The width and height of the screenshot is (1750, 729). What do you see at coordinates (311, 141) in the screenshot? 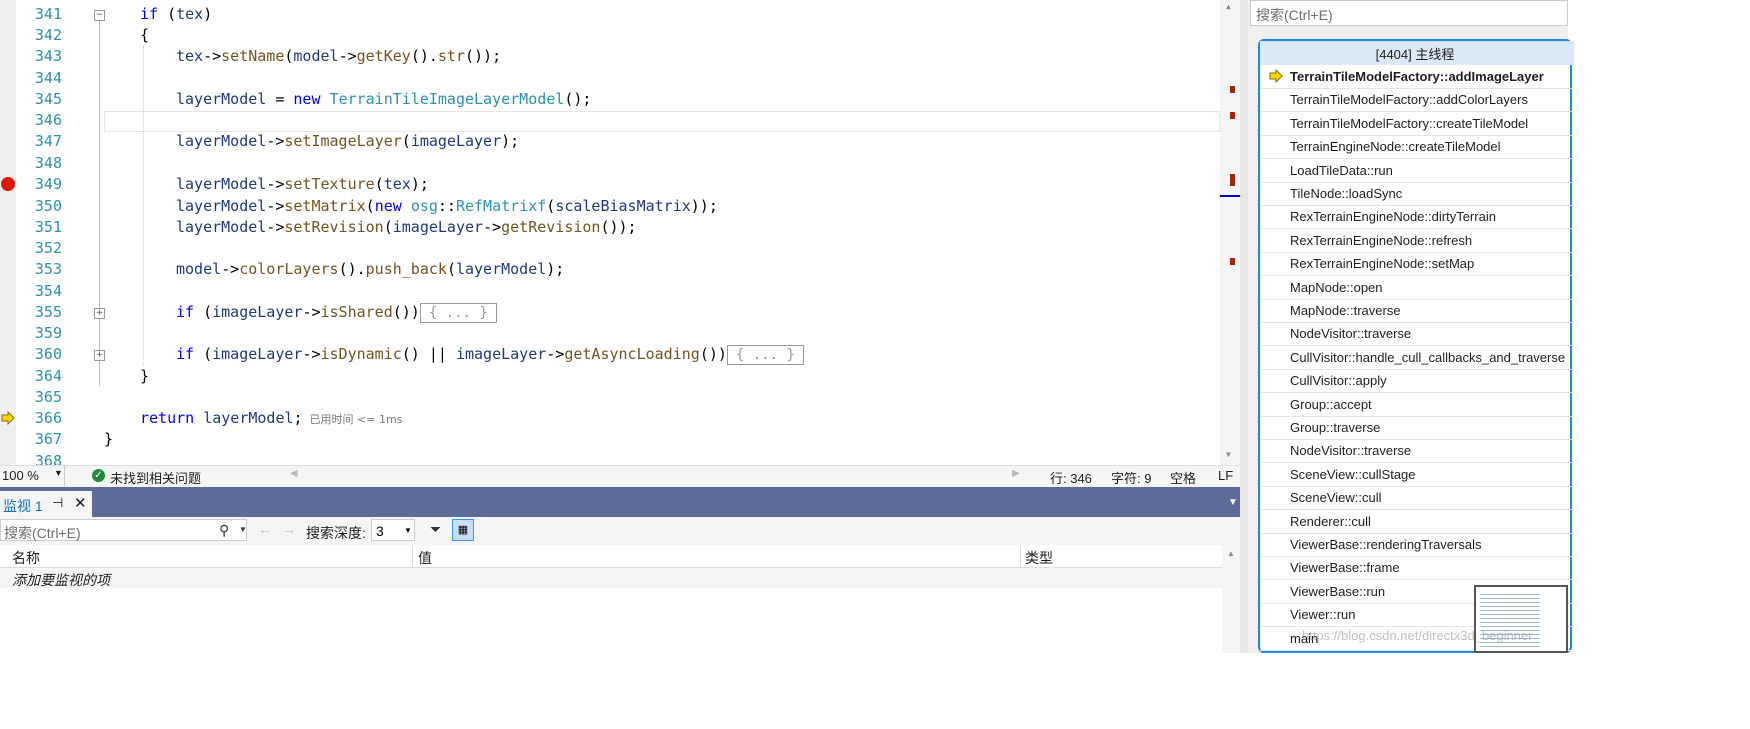
I see `code-line: layerModel->setImageLayer(imageLayer);` at bounding box center [311, 141].